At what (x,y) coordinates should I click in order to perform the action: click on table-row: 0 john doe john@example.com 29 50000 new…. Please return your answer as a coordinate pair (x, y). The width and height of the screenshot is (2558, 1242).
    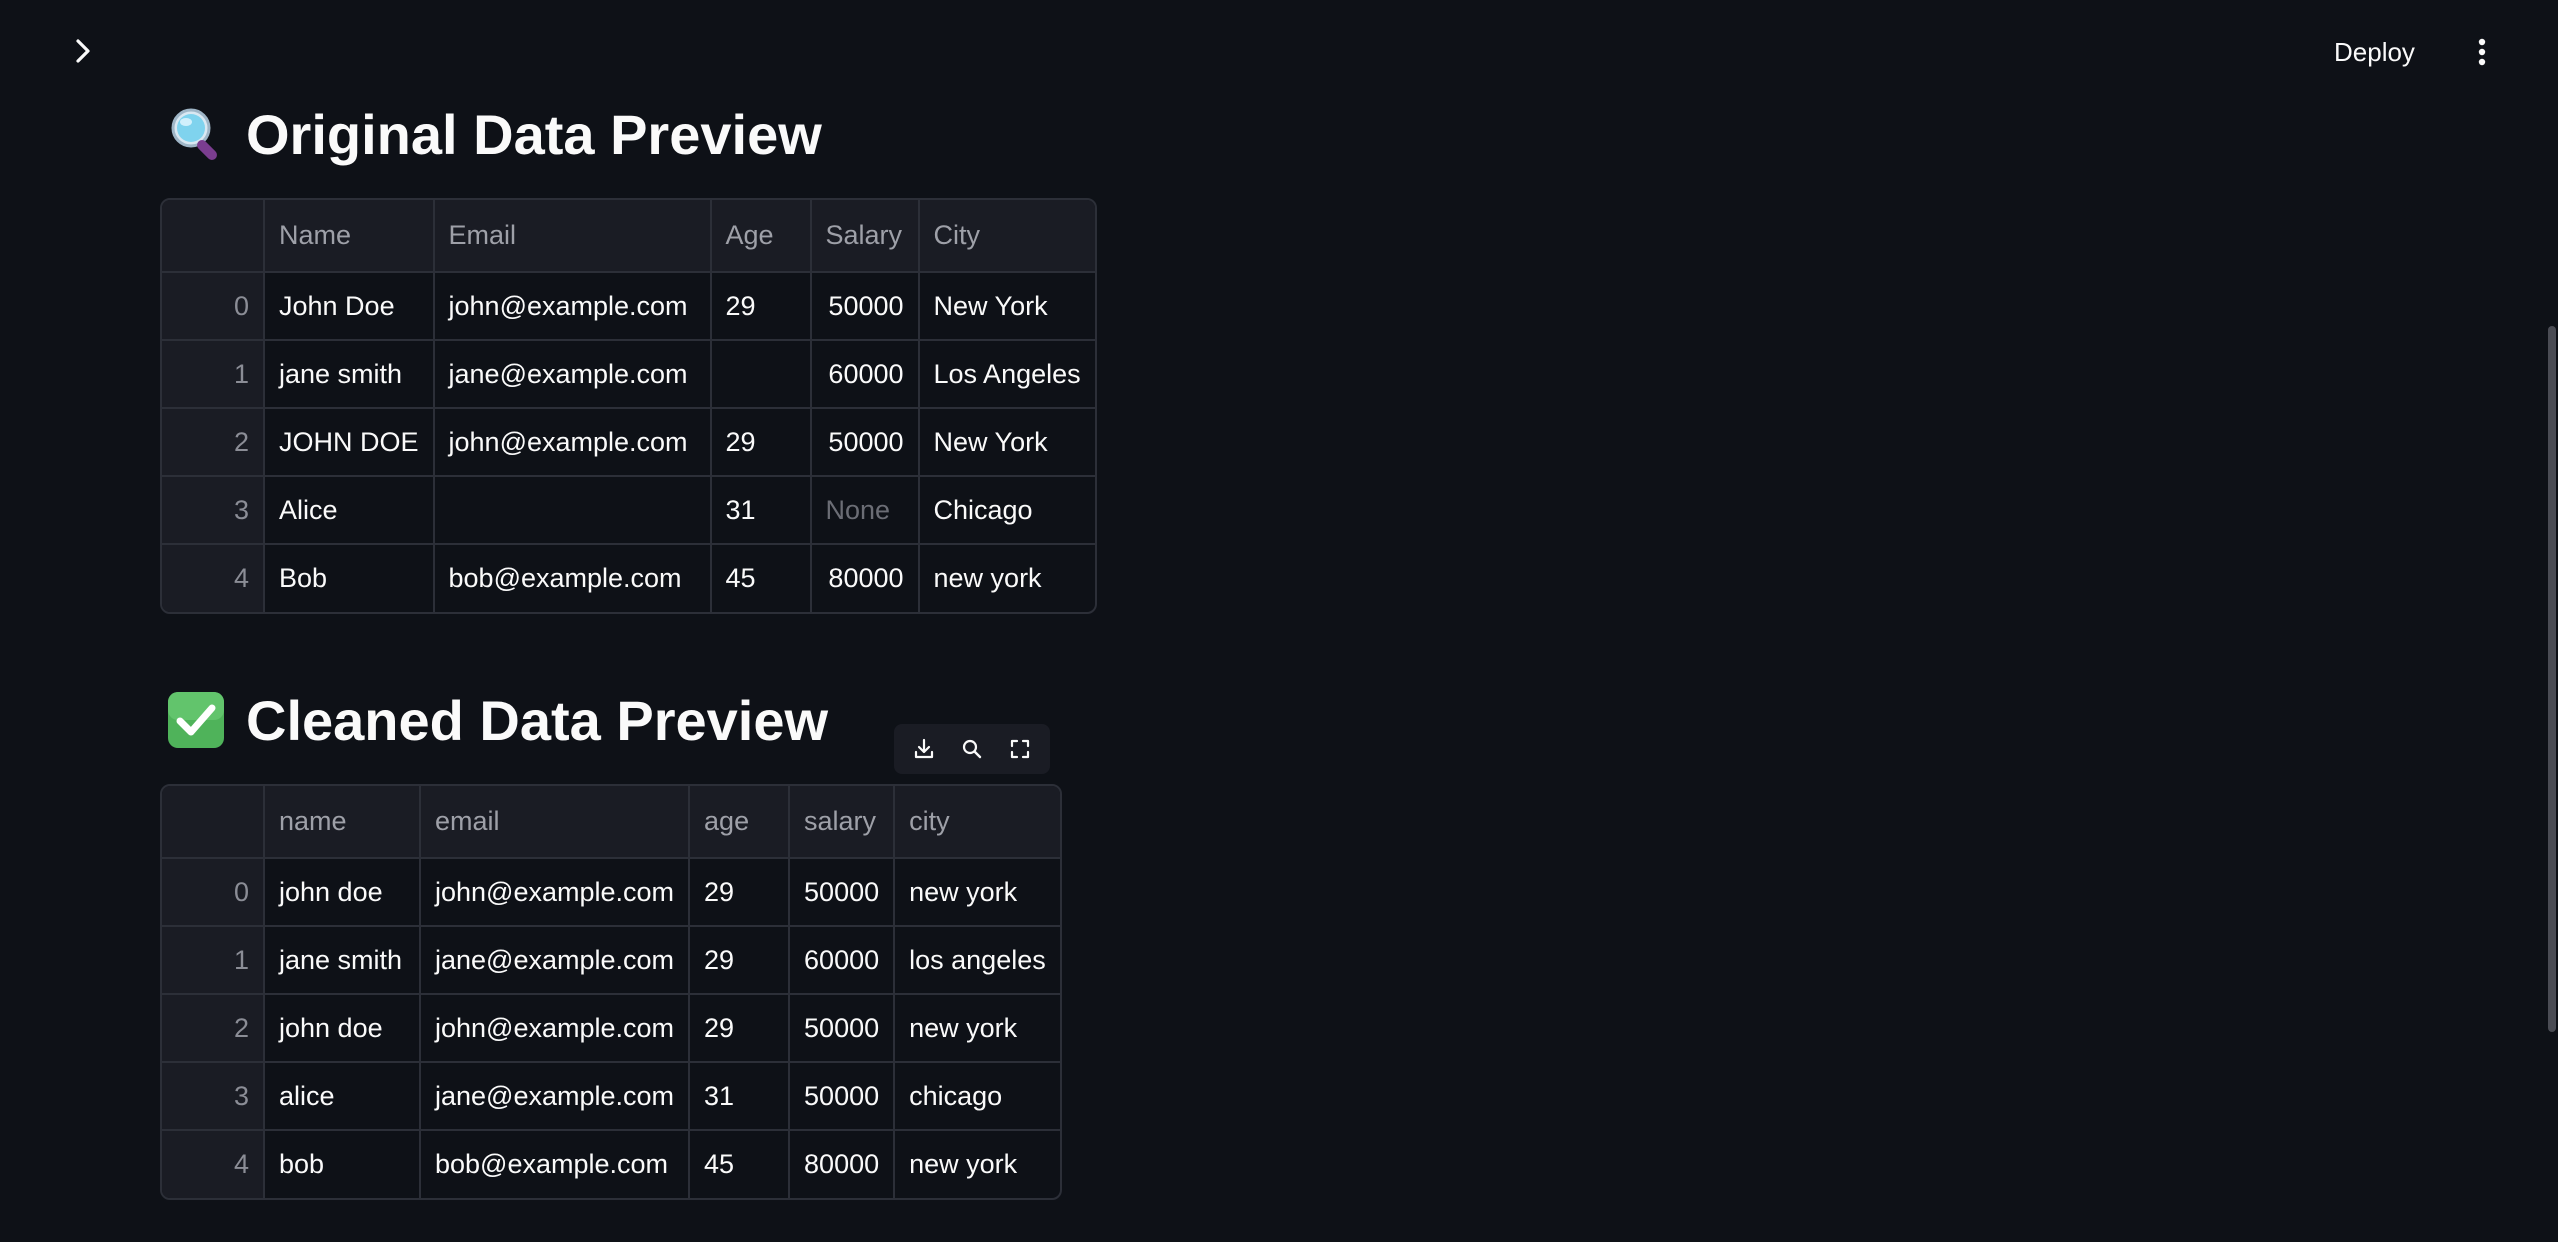
    Looking at the image, I should click on (611, 892).